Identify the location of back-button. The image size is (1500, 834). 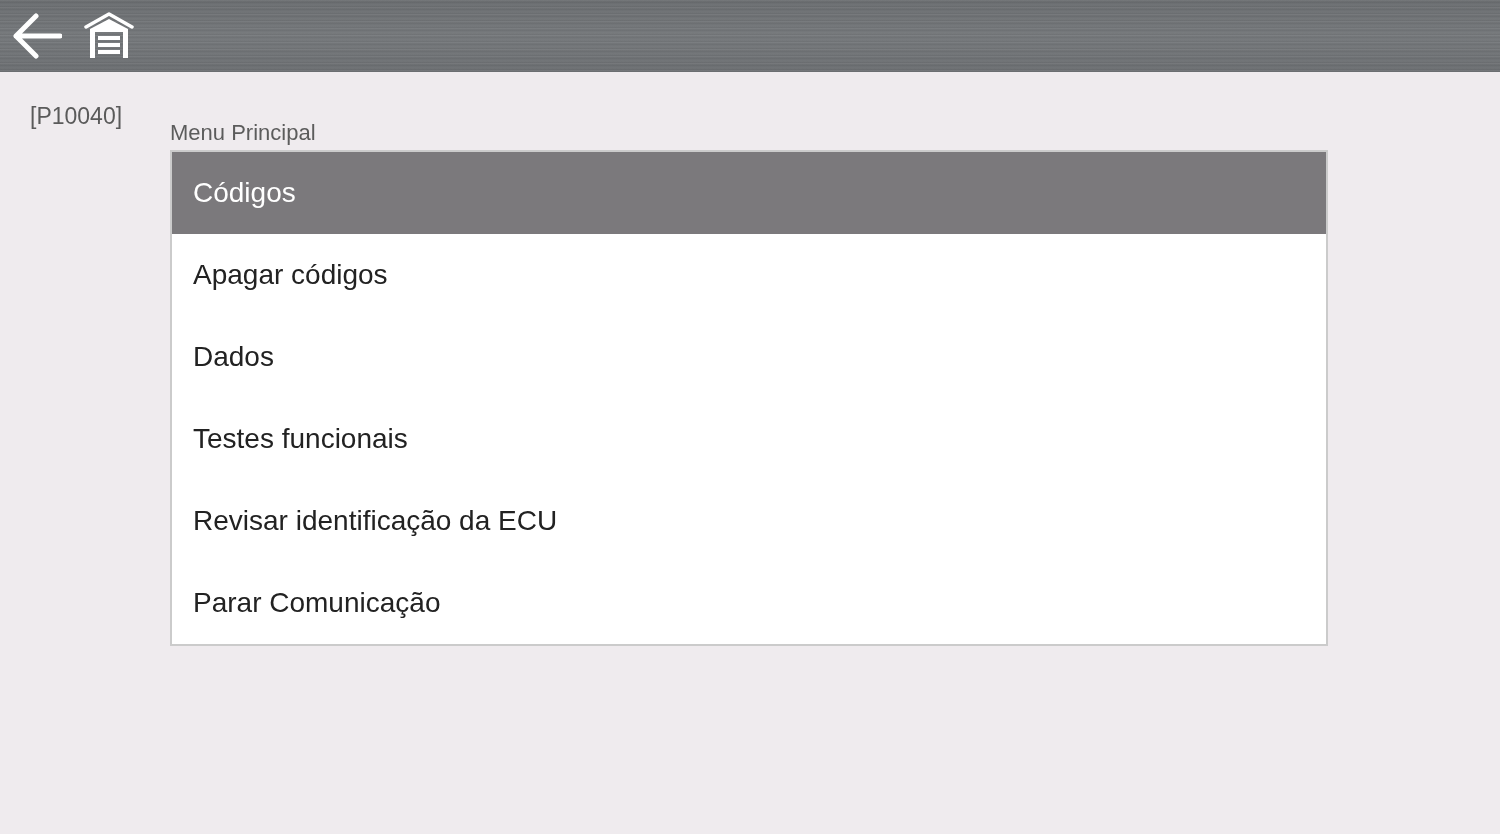
(37, 36).